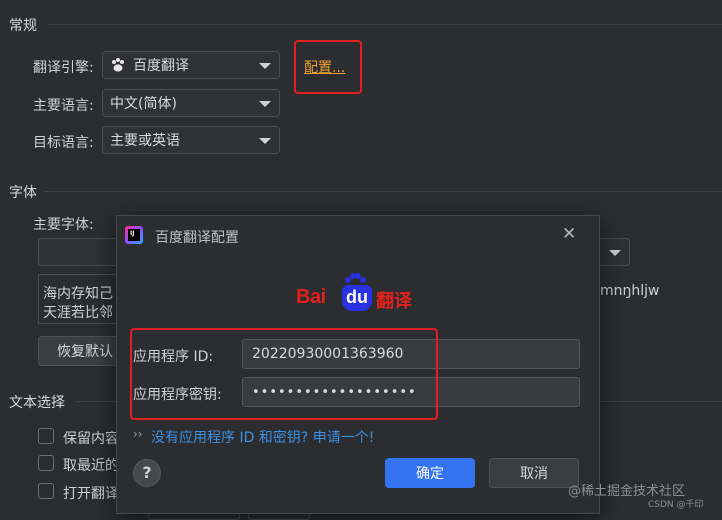  Describe the element at coordinates (63, 143) in the screenshot. I see `target-language-label: 目标语言:` at that location.